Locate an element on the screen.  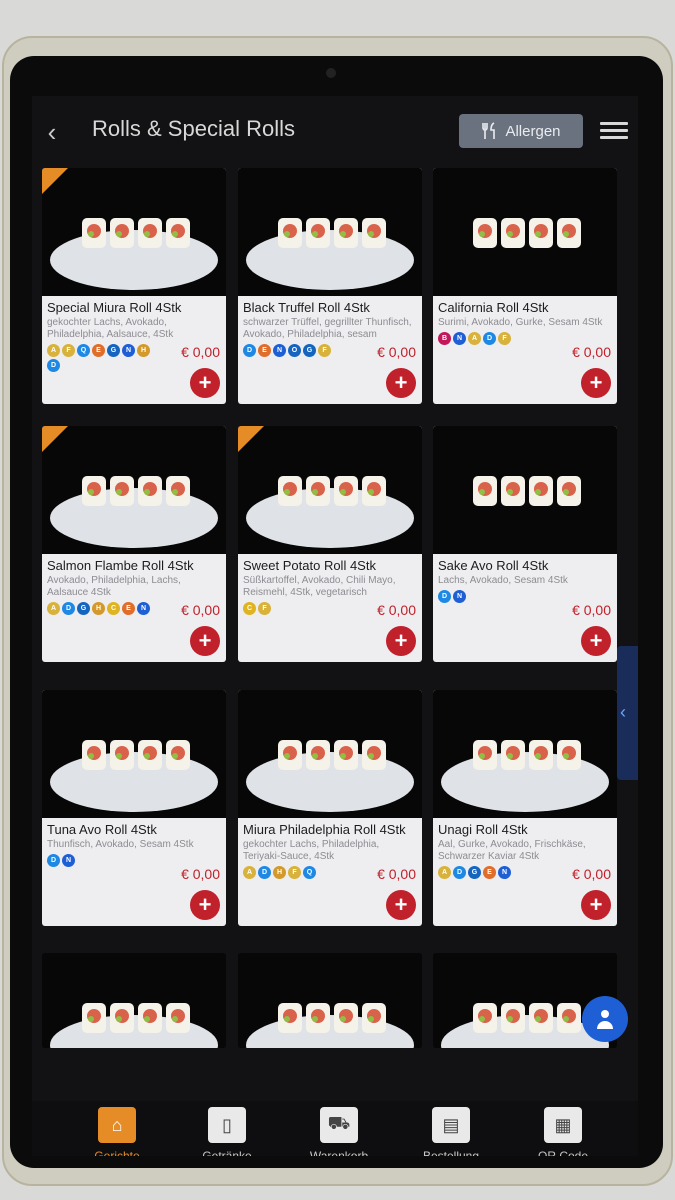
allergen-button: Allergen is located at coordinates (521, 131).